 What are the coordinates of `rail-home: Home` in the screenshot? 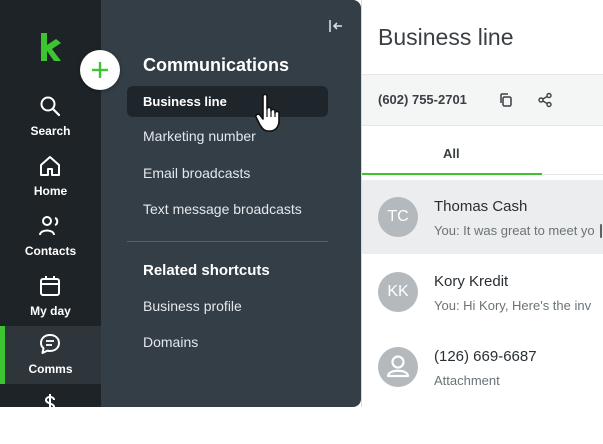 It's located at (50, 177).